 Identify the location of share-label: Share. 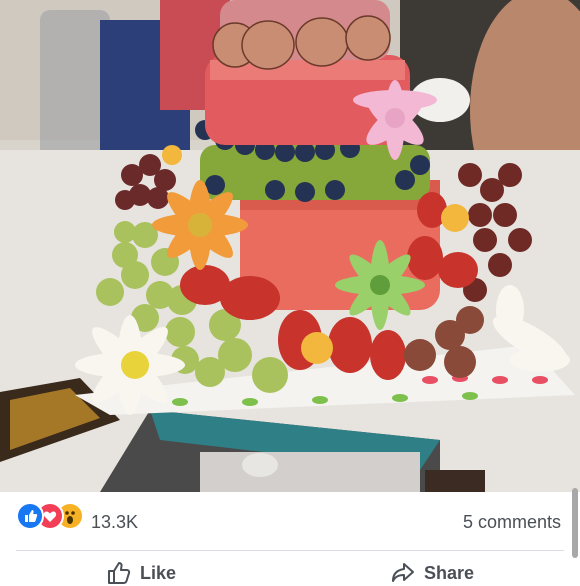
(449, 572).